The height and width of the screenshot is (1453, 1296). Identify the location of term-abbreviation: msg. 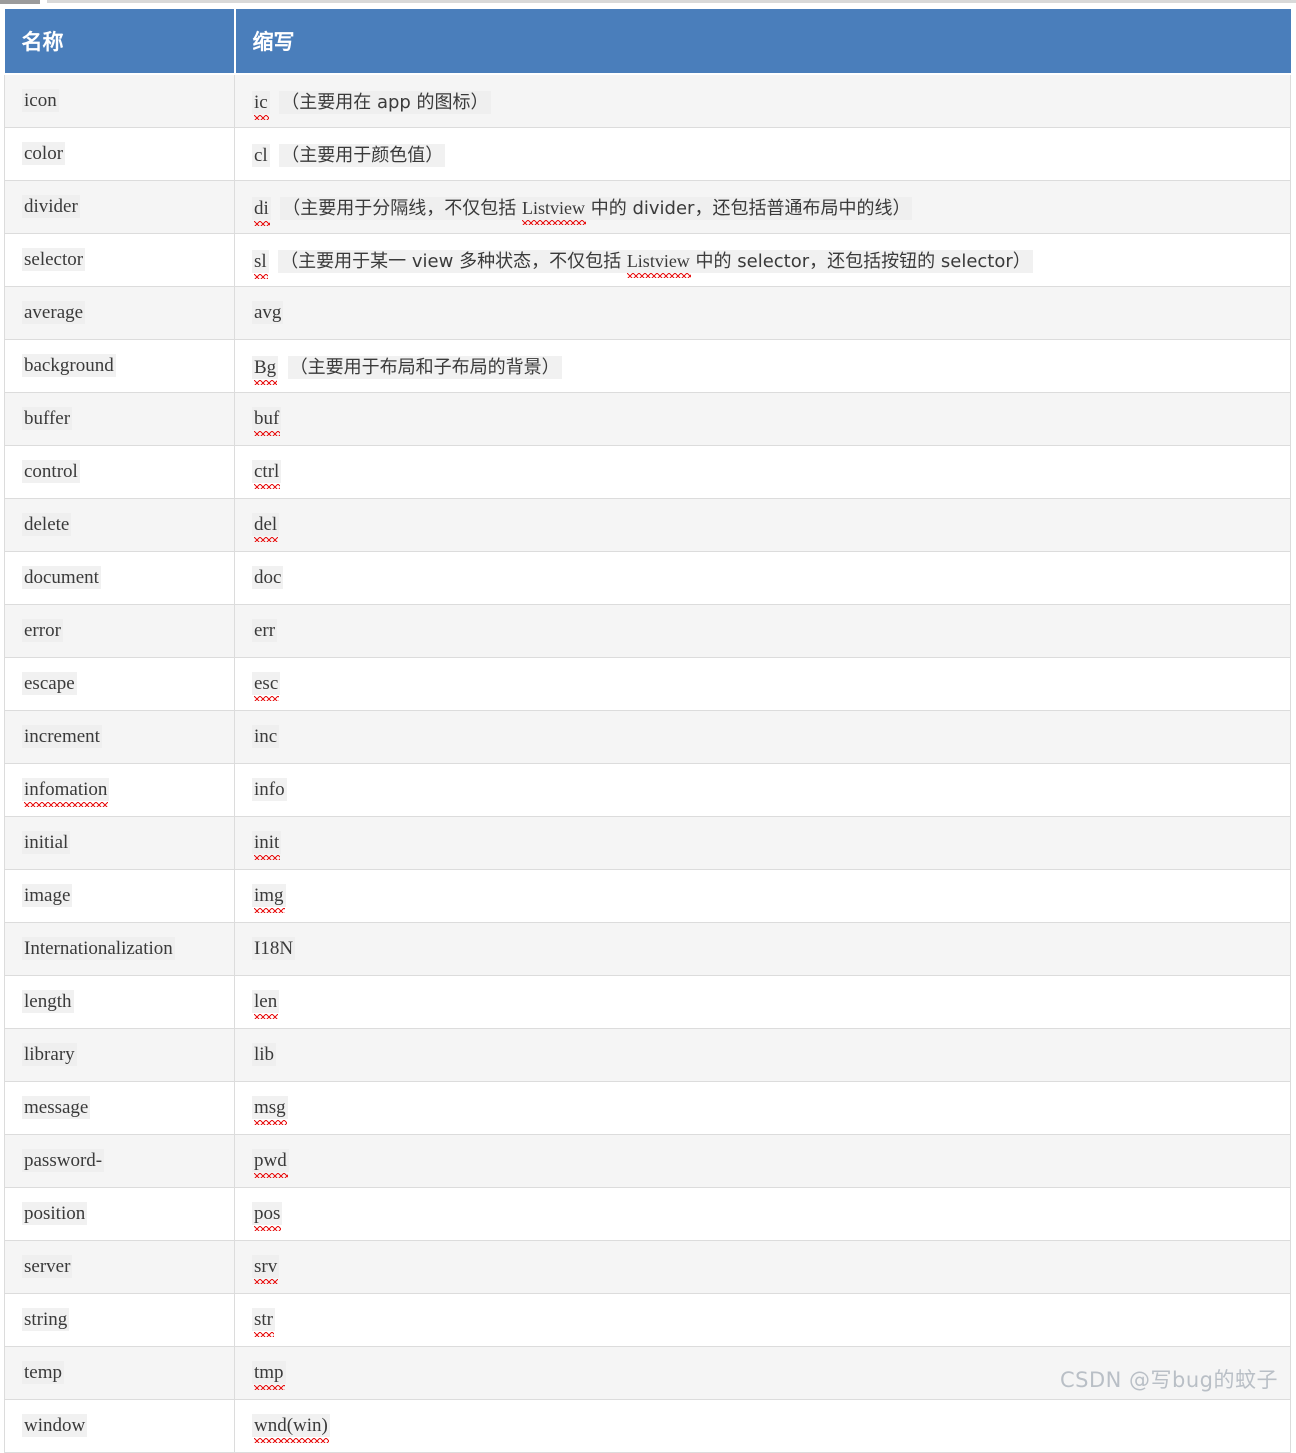
(270, 1110).